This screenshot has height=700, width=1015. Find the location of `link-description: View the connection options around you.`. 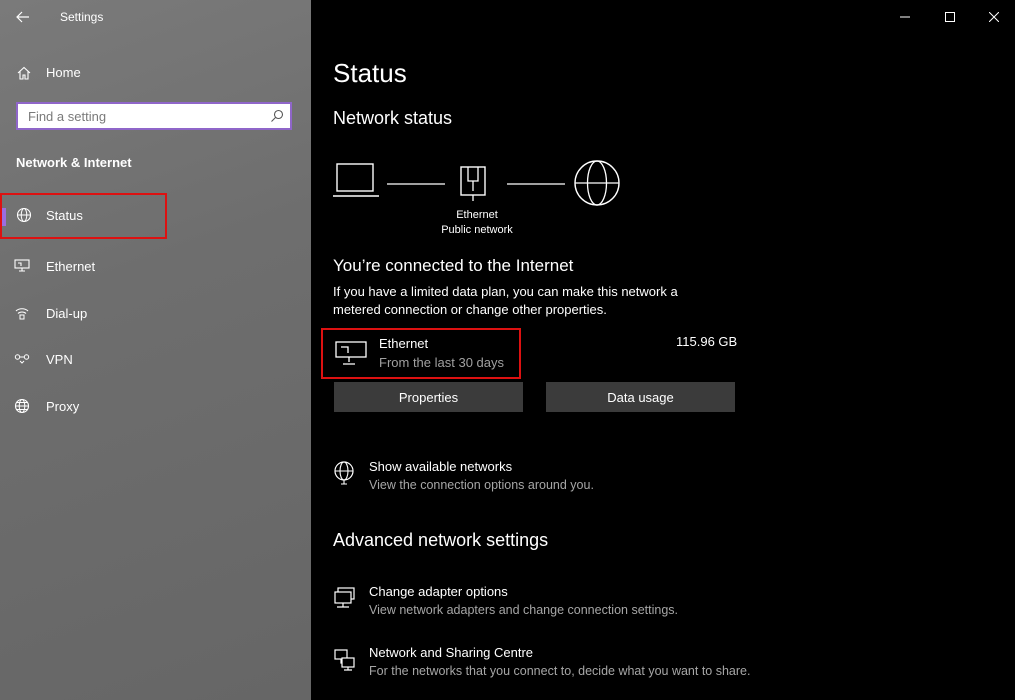

link-description: View the connection options around you. is located at coordinates (481, 485).